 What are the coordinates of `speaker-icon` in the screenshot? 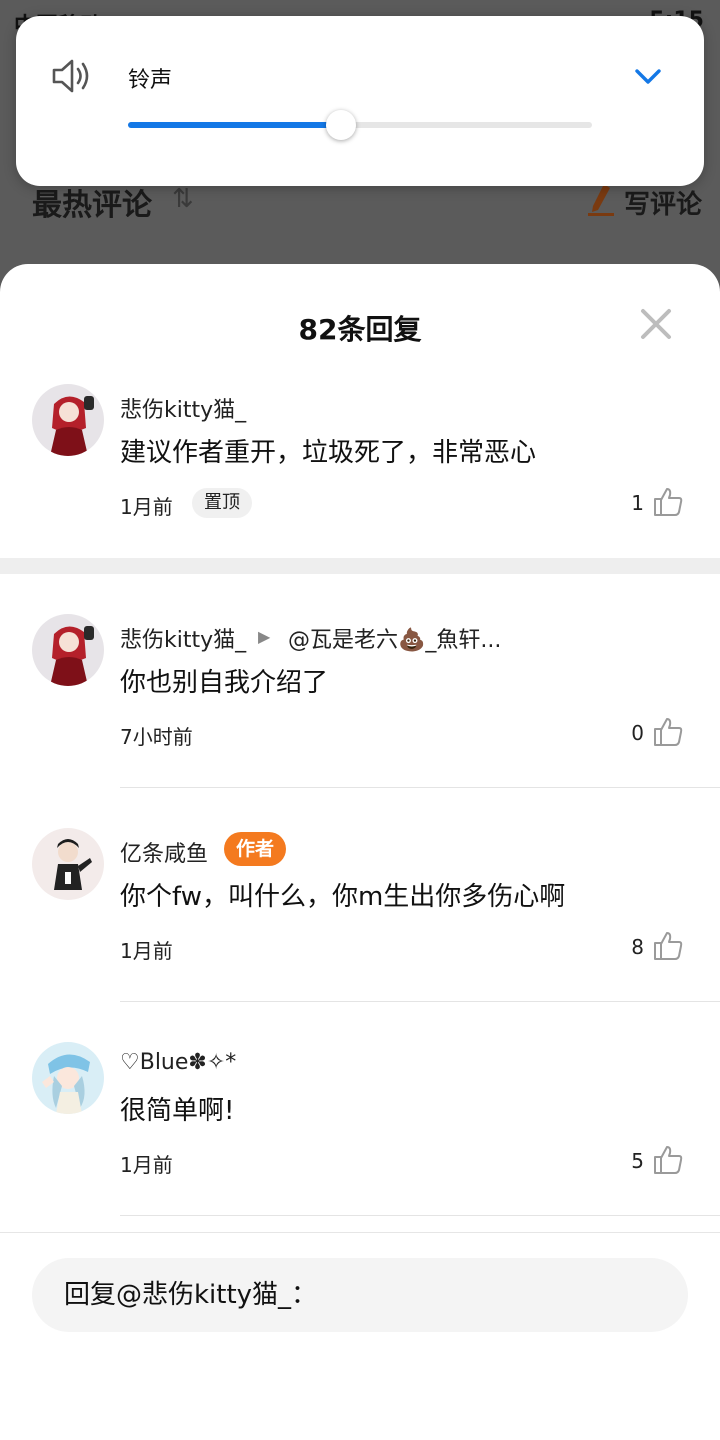 It's located at (72, 76).